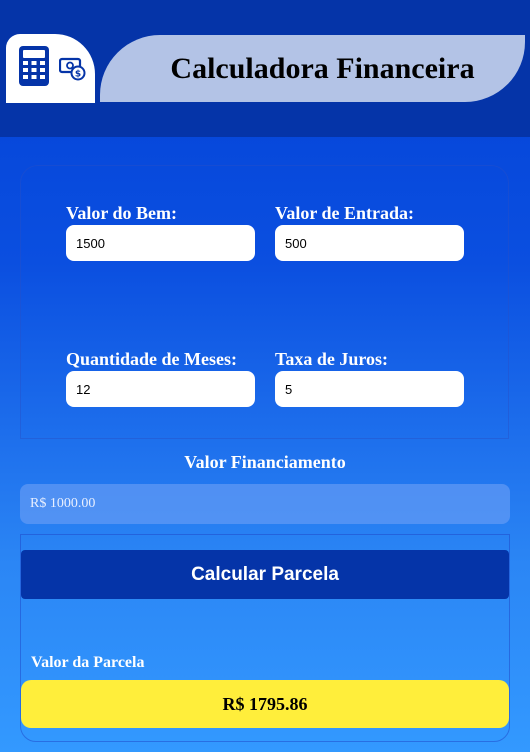 The height and width of the screenshot is (752, 530). Describe the element at coordinates (50, 68) in the screenshot. I see `logo: $` at that location.